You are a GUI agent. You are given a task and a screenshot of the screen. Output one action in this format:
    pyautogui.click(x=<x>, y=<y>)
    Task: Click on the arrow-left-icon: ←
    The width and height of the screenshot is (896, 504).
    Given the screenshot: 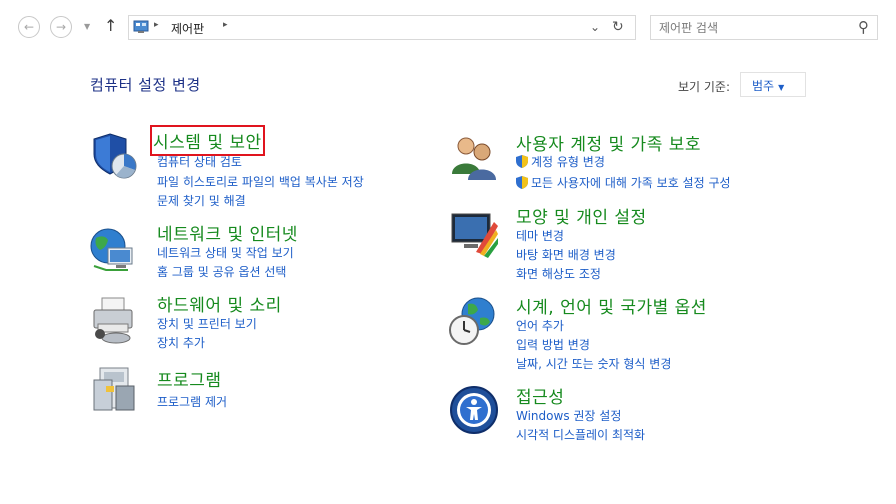 What is the action you would take?
    pyautogui.click(x=29, y=27)
    